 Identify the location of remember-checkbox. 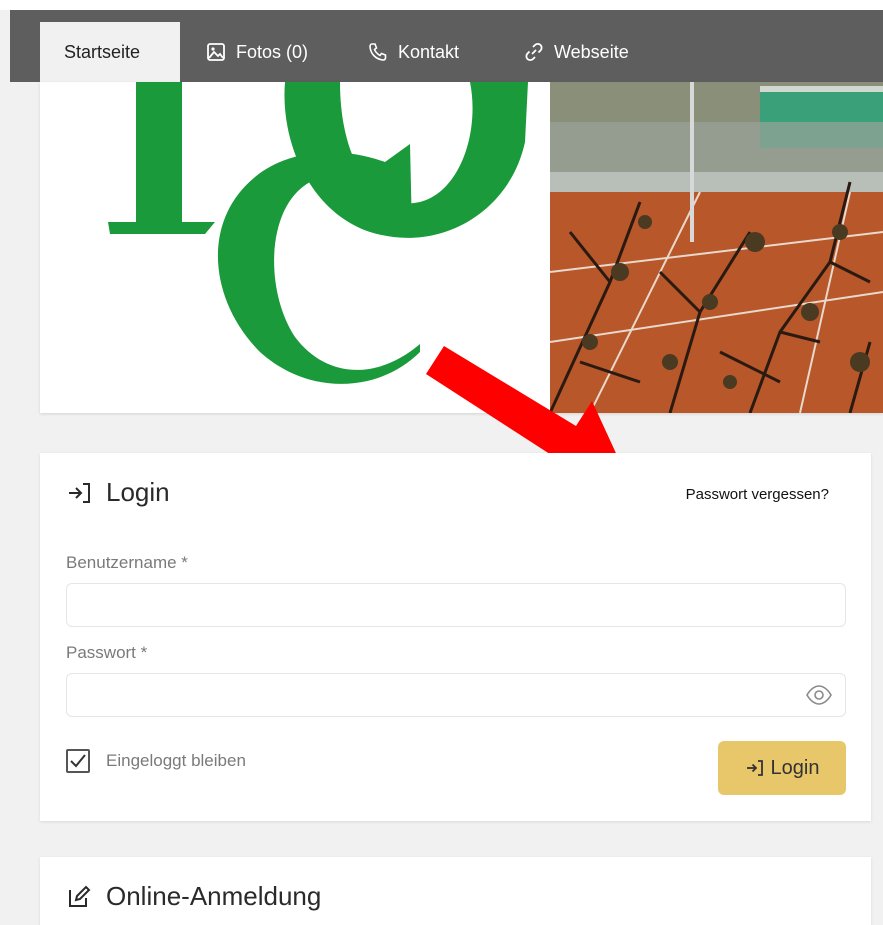
(78, 761).